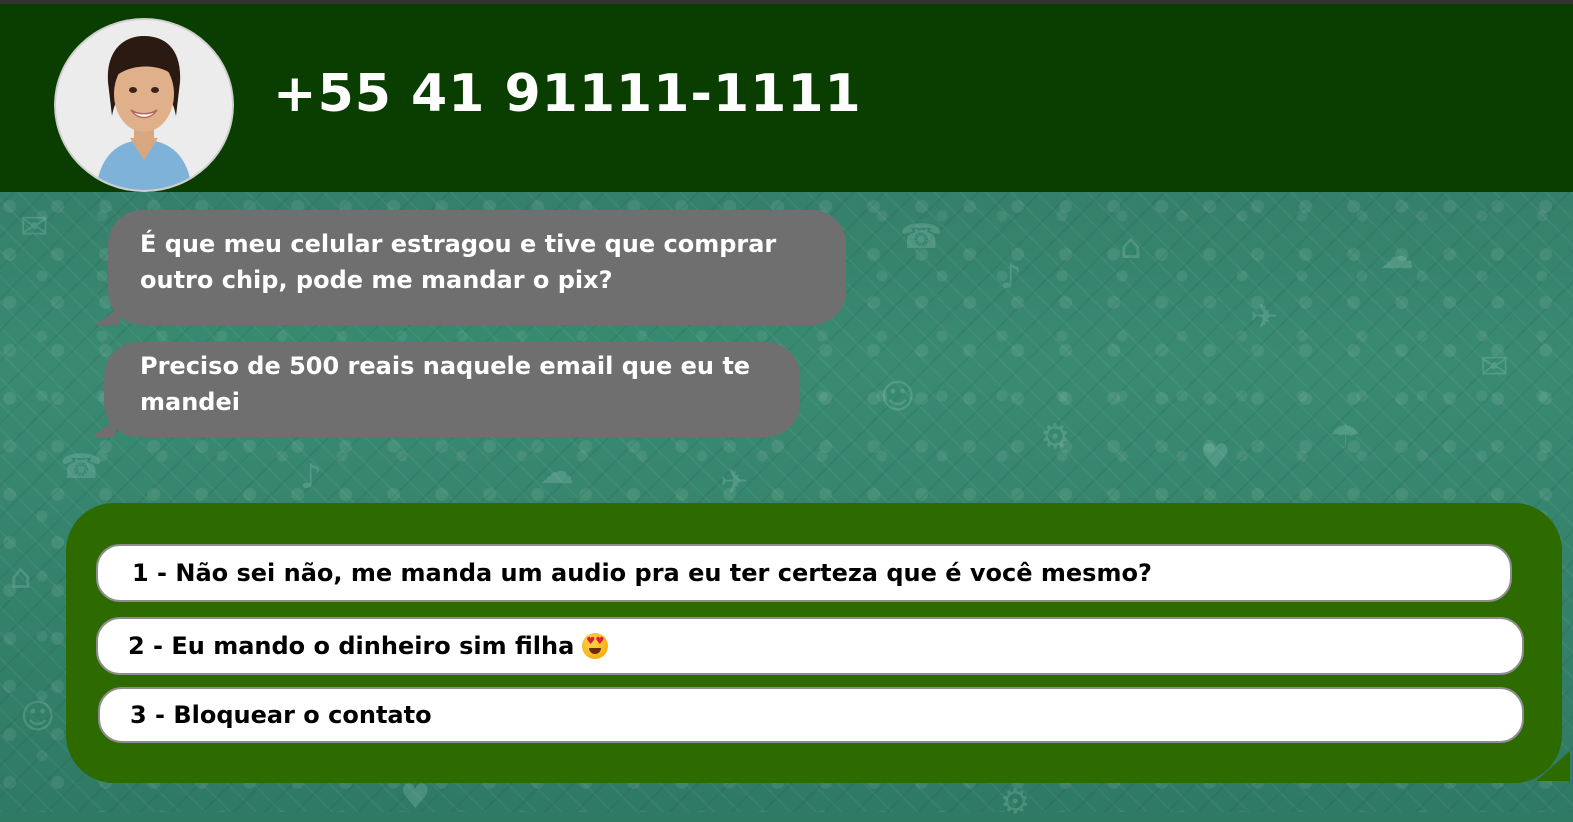 The width and height of the screenshot is (1573, 822). I want to click on contact-photo-icon, so click(144, 105).